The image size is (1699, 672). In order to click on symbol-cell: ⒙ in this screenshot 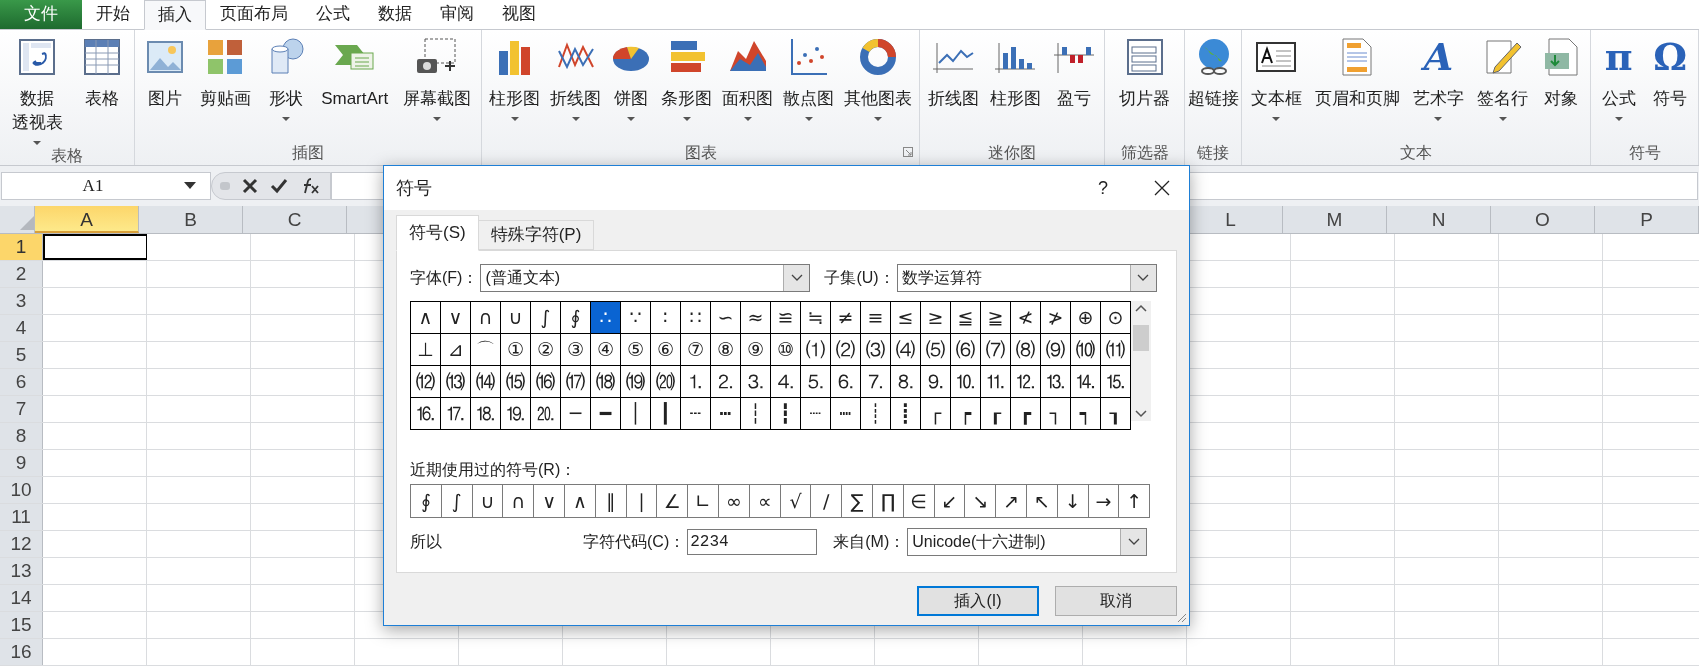, I will do `click(486, 414)`.